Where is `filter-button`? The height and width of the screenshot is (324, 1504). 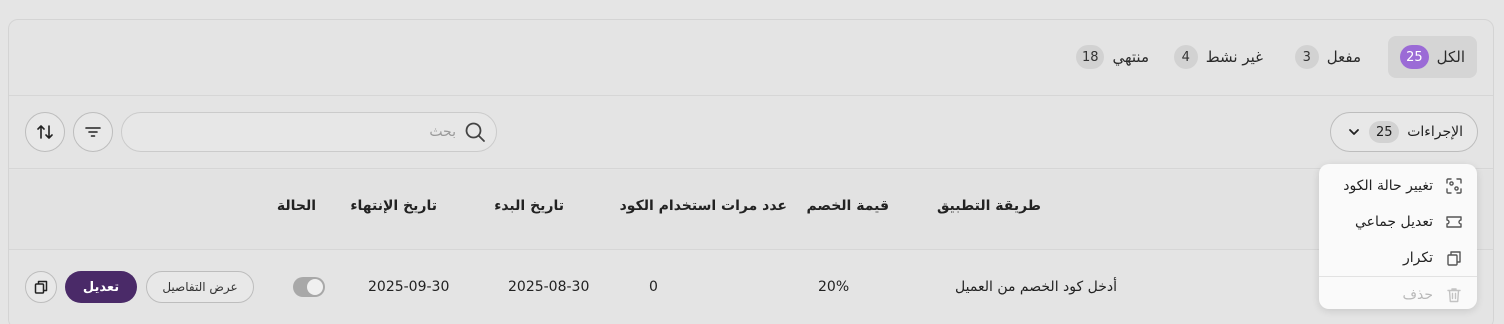
filter-button is located at coordinates (93, 132).